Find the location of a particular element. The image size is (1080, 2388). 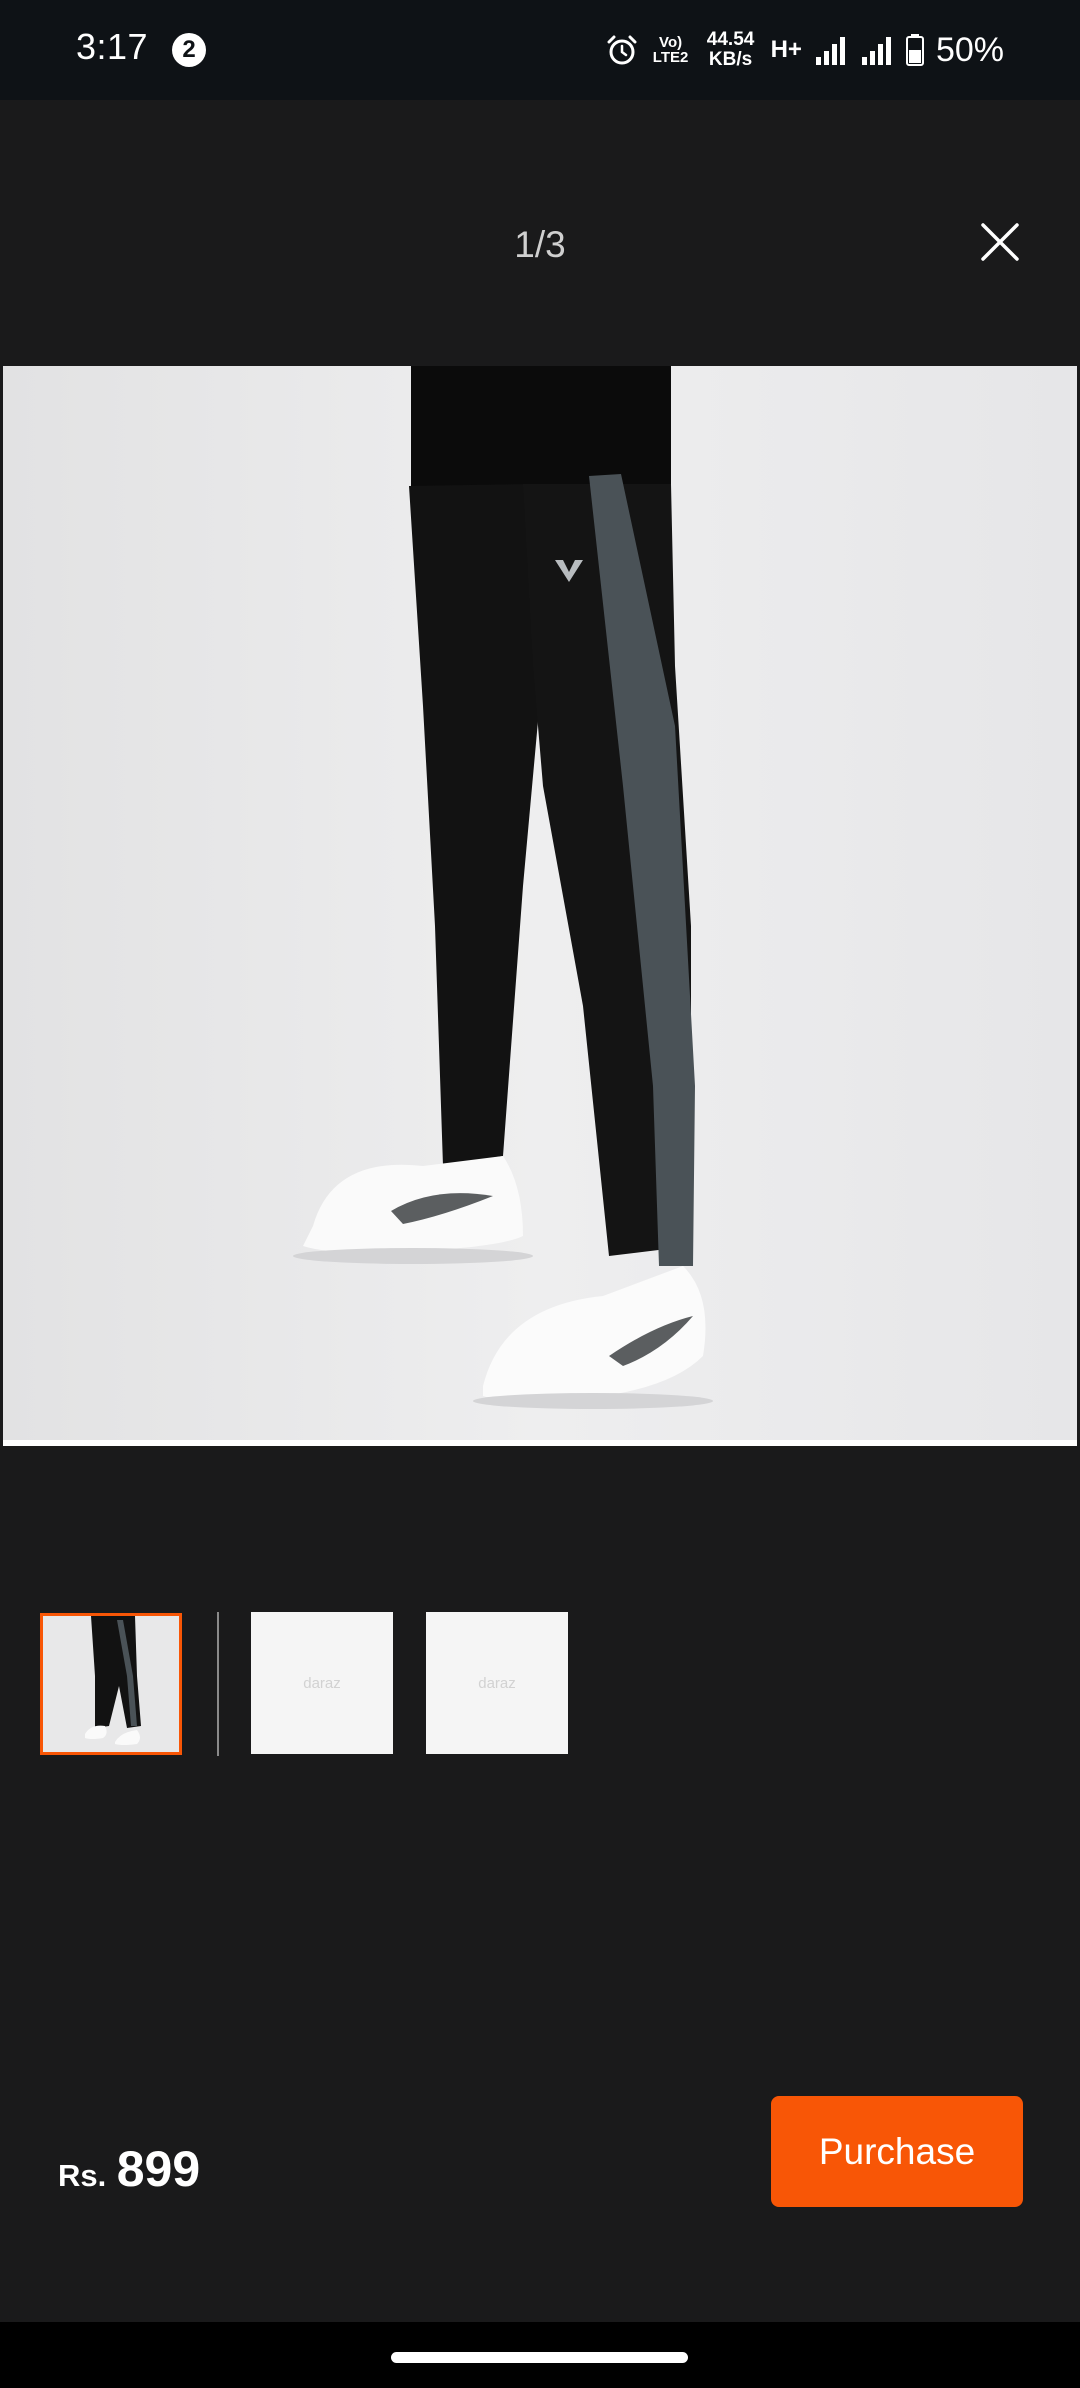

purchase-button: Purchase is located at coordinates (897, 2151).